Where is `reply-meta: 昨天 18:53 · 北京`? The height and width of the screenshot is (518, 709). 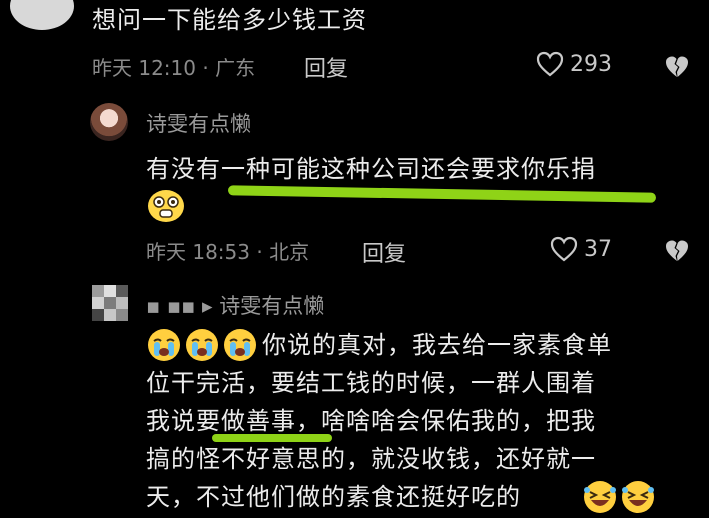 reply-meta: 昨天 18:53 · 北京 is located at coordinates (228, 252).